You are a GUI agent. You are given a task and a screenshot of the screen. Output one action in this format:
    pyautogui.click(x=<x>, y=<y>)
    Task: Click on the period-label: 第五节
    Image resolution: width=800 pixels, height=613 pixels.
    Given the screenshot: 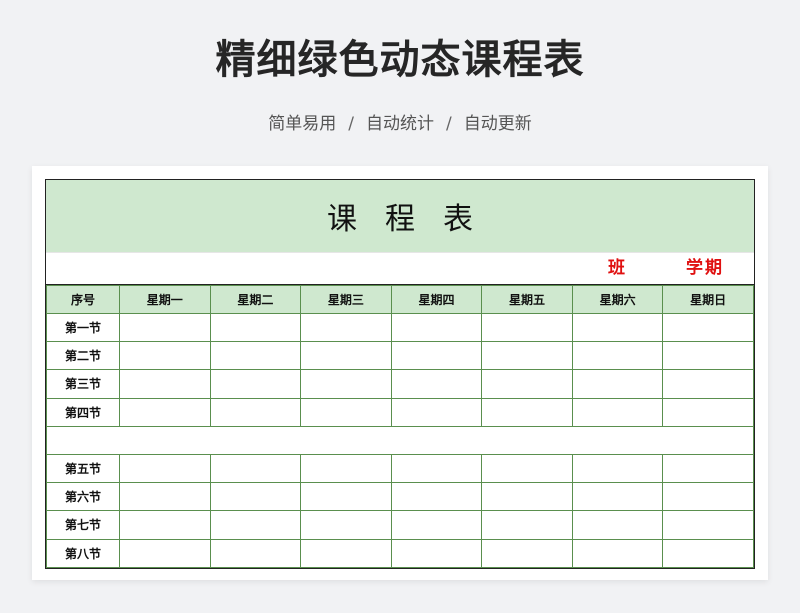 What is the action you would take?
    pyautogui.click(x=83, y=468)
    